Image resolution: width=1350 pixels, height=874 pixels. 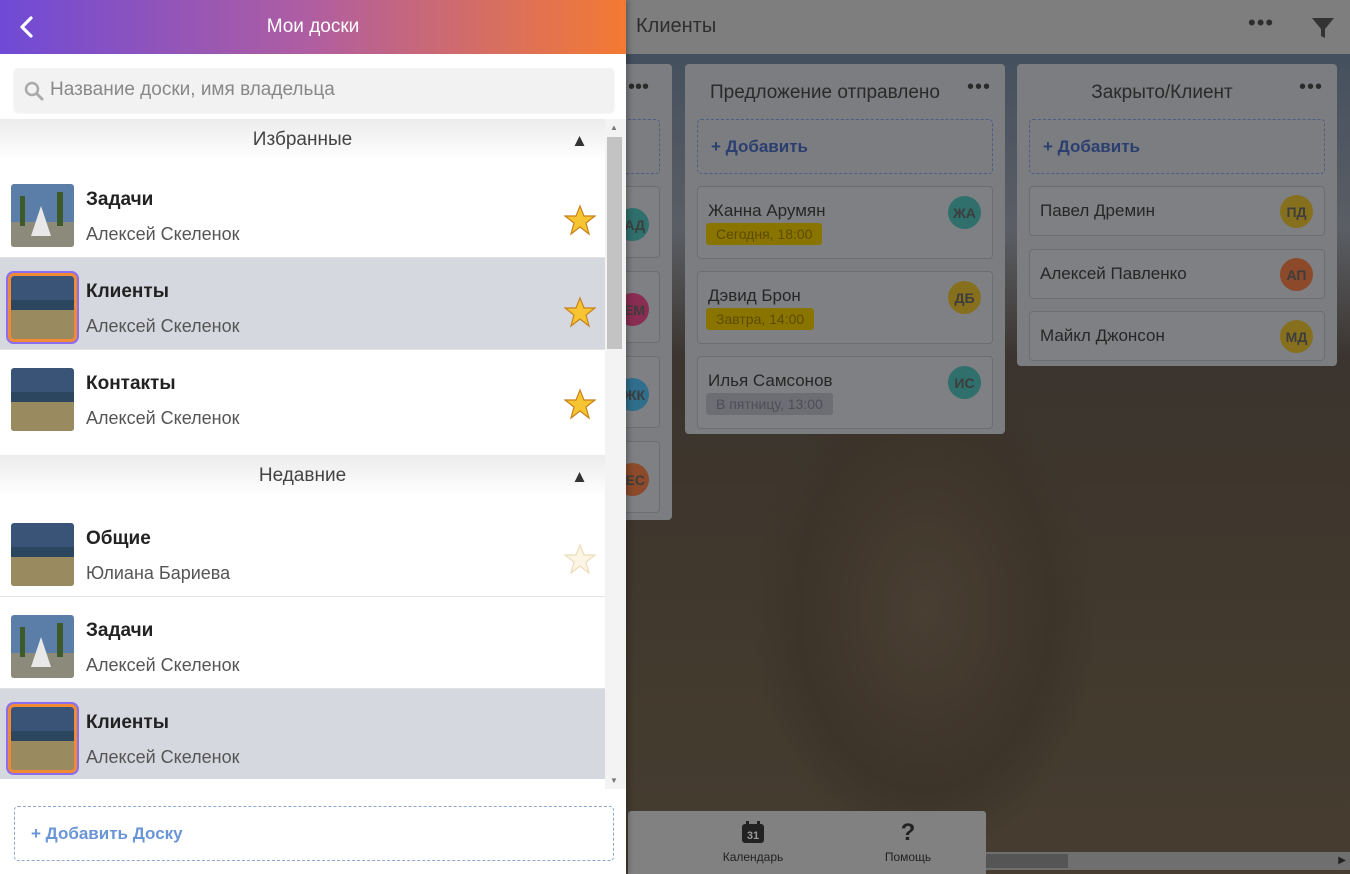 What do you see at coordinates (753, 857) in the screenshot?
I see `calendar-label: Календарь` at bounding box center [753, 857].